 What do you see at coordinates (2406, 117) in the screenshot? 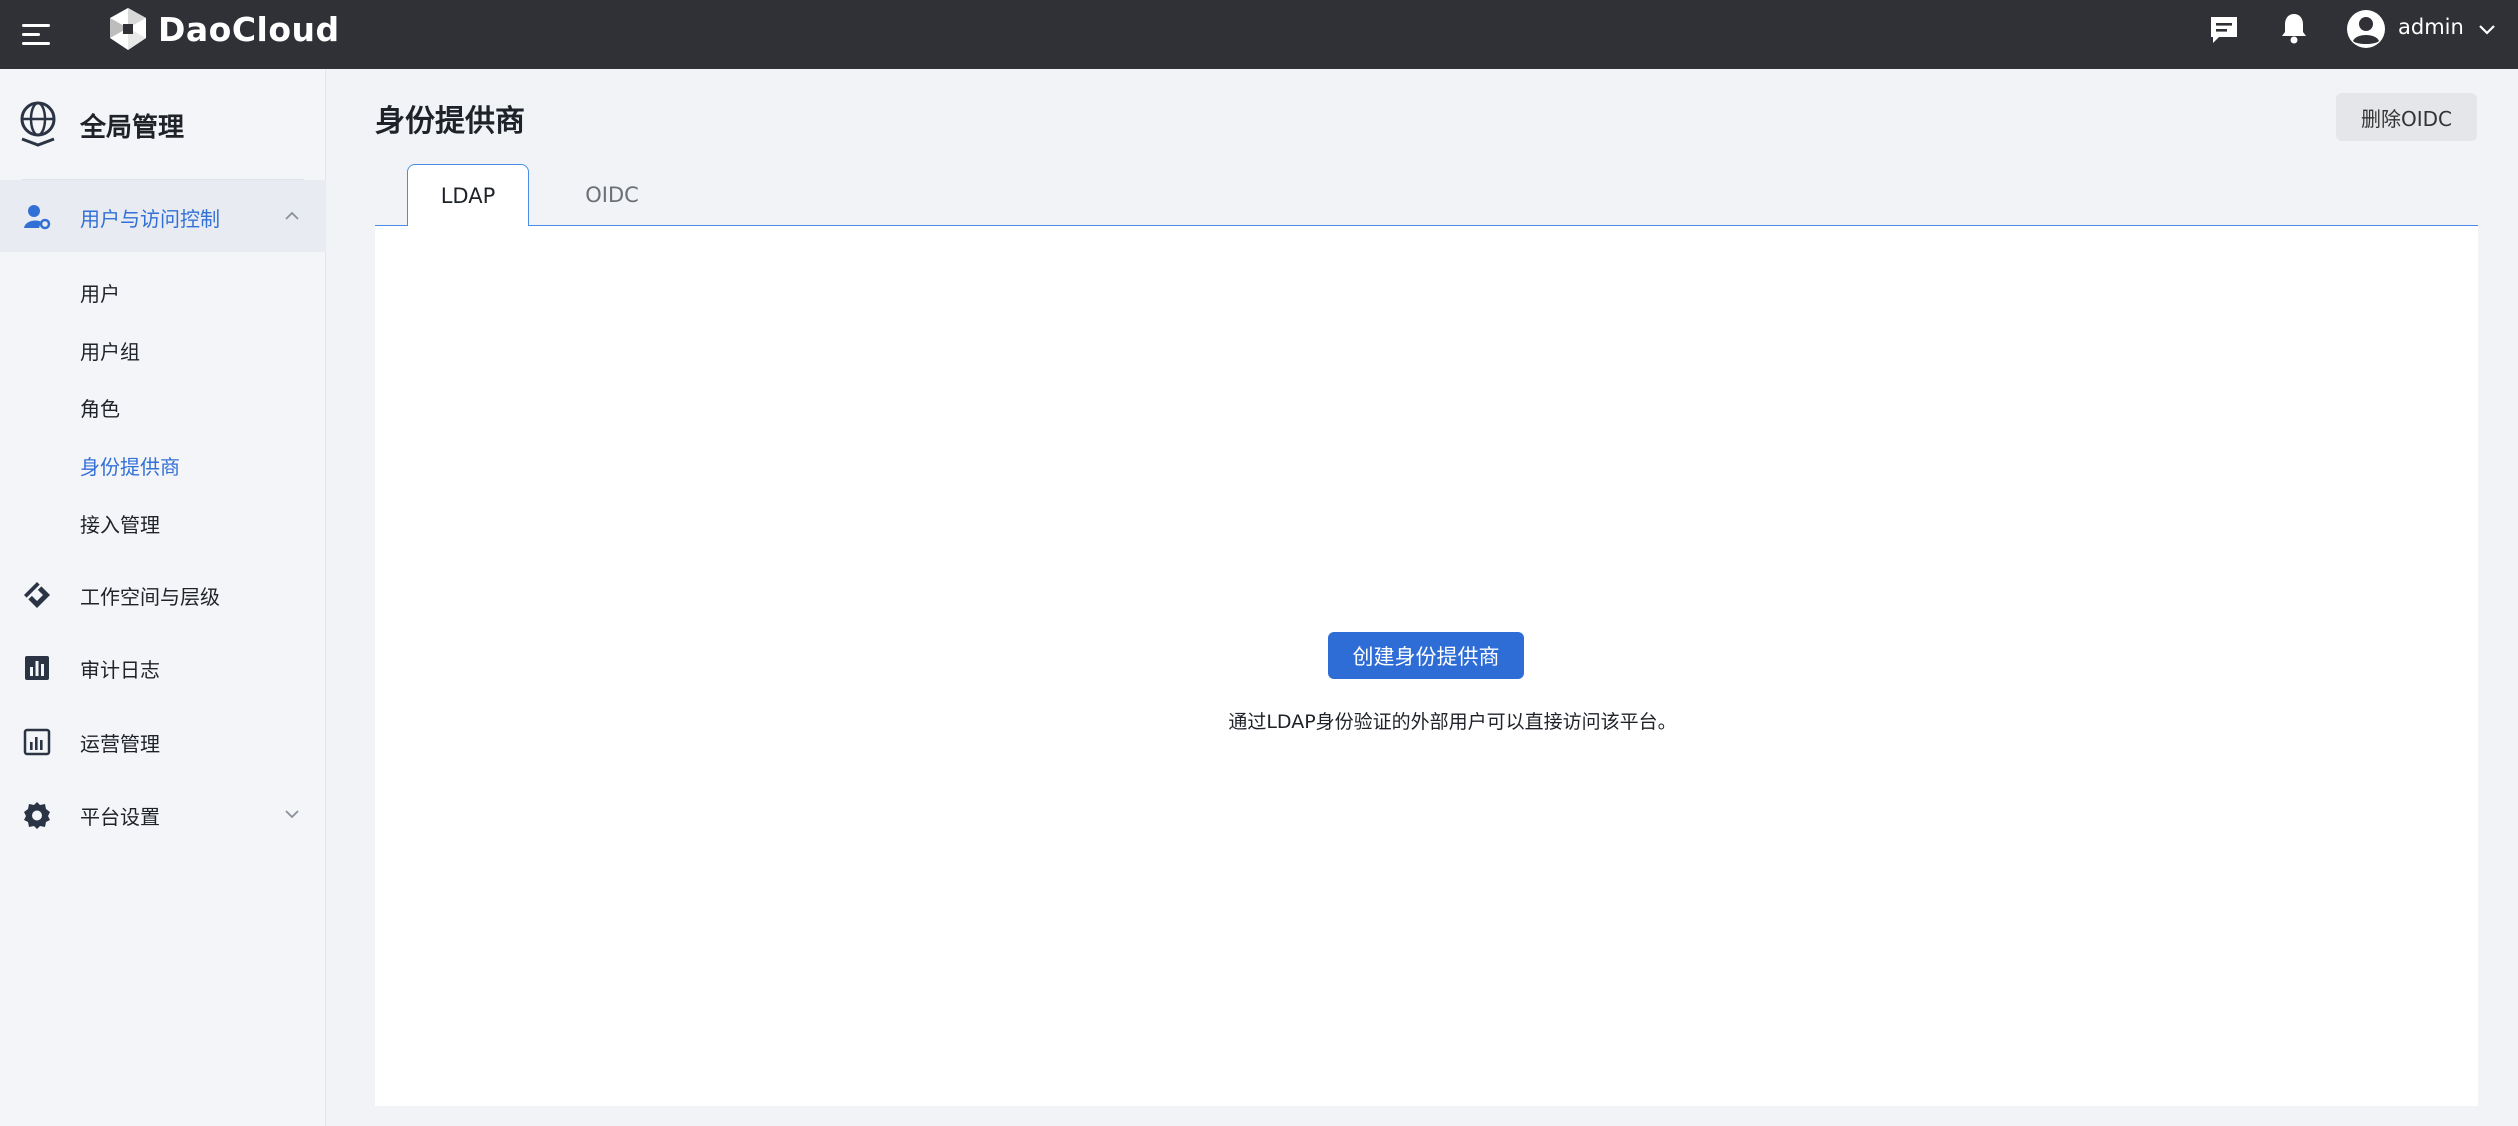
I see `delete-oidc-button: 删除OIDC` at bounding box center [2406, 117].